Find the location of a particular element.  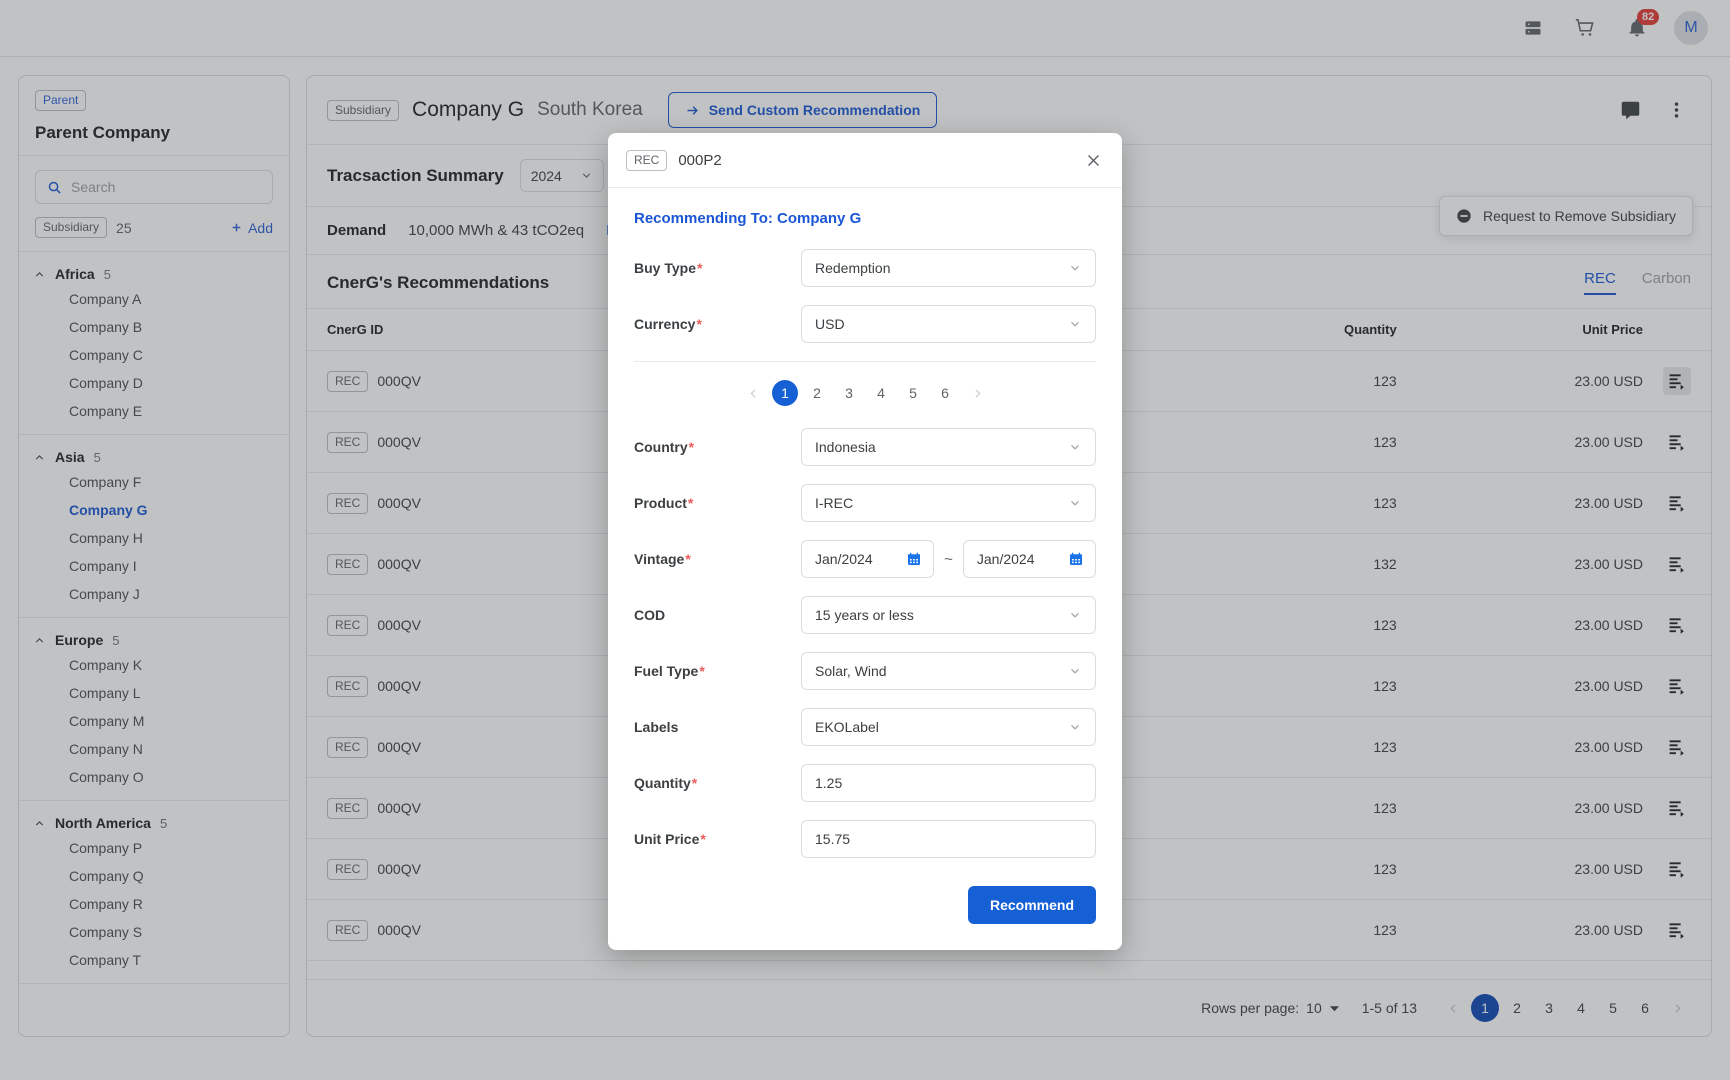

pagination-page-3: 3 is located at coordinates (849, 393).